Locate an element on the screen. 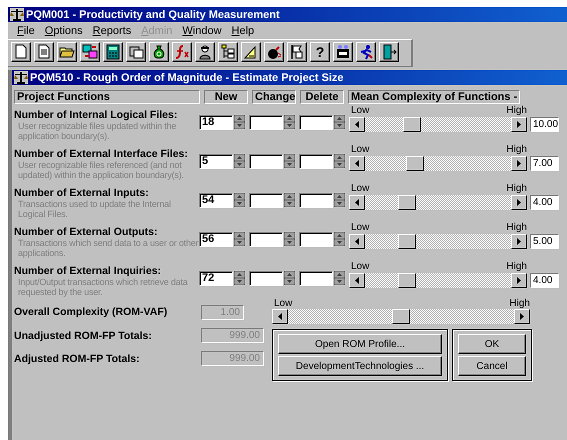 This screenshot has width=567, height=440. function-label: Number of External Inquiries: is located at coordinates (88, 271).